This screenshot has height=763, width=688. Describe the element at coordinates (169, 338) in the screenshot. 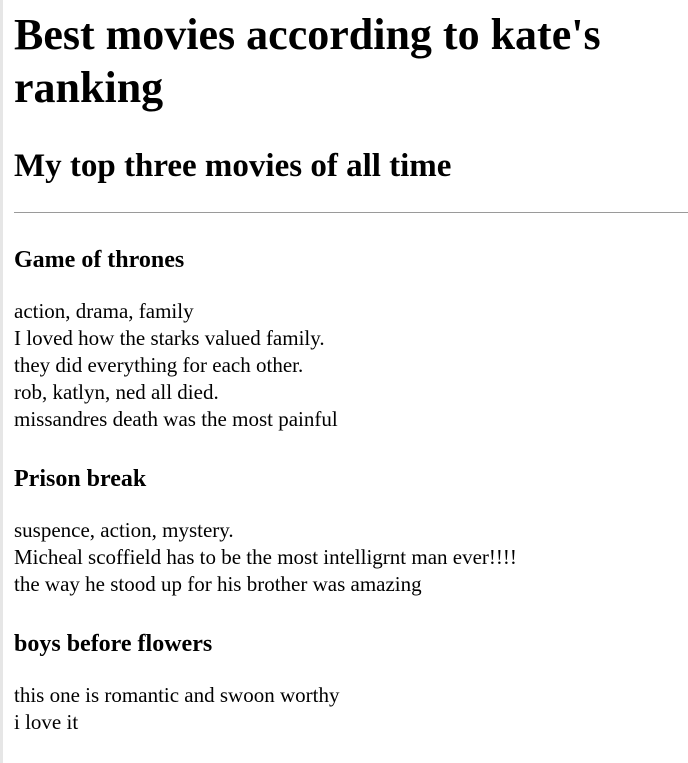

I see `movie-note-line: I loved how the starks valued family.` at that location.